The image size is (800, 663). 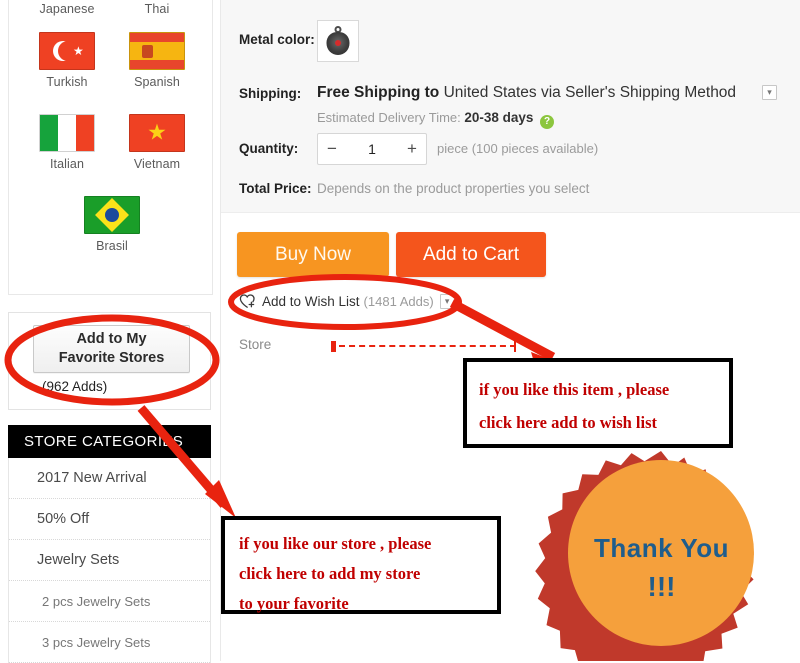 What do you see at coordinates (335, 543) in the screenshot?
I see `store-note-line1: if you like our store , please` at bounding box center [335, 543].